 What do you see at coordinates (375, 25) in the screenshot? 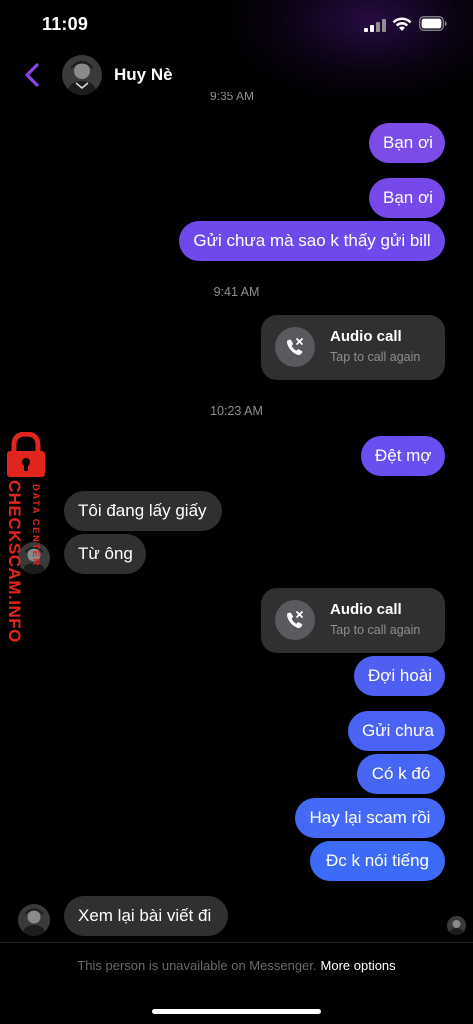
I see `cellular-signal-icon` at bounding box center [375, 25].